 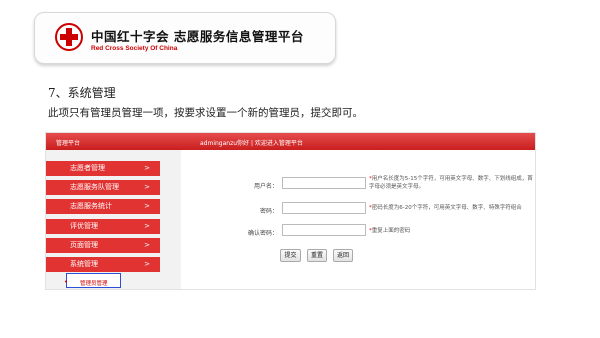 I want to click on platform-title: 中国红十字会 志愿服务信息管理平台, so click(x=197, y=36).